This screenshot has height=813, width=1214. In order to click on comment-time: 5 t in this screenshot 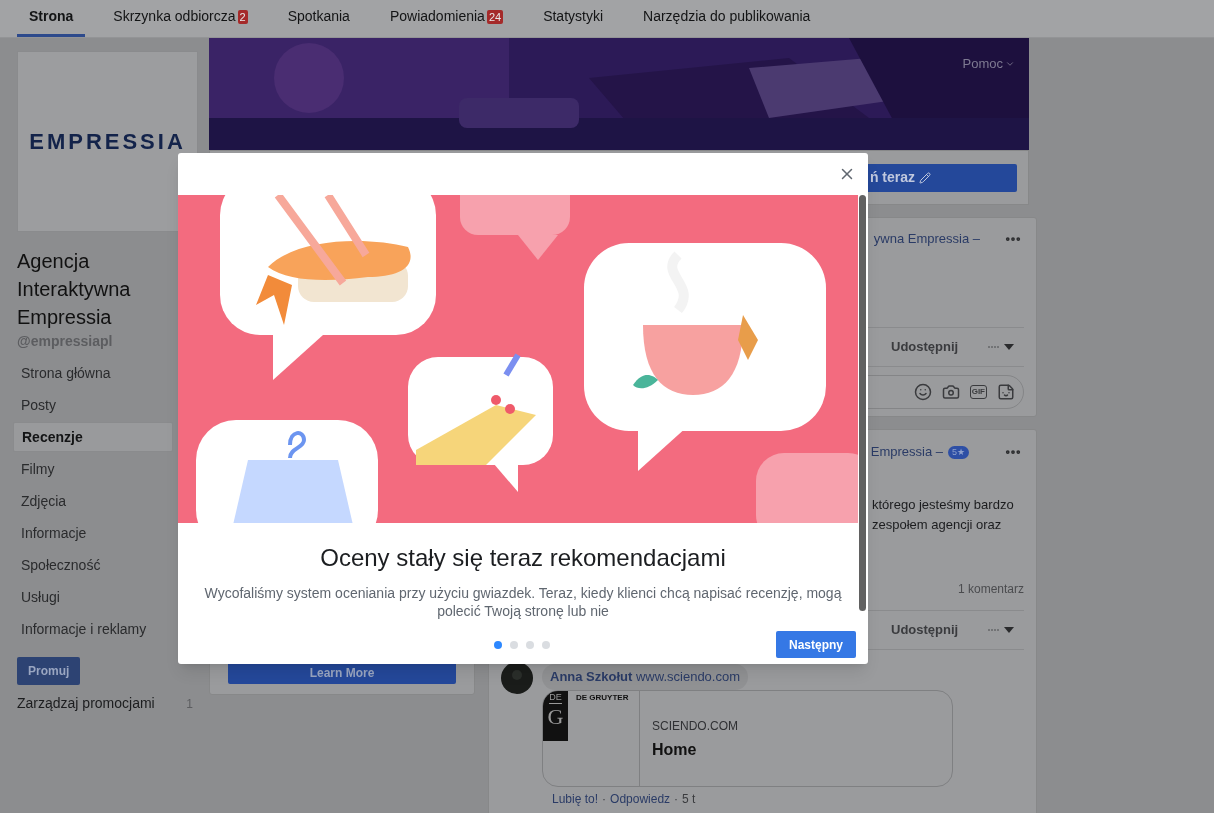, I will do `click(689, 799)`.